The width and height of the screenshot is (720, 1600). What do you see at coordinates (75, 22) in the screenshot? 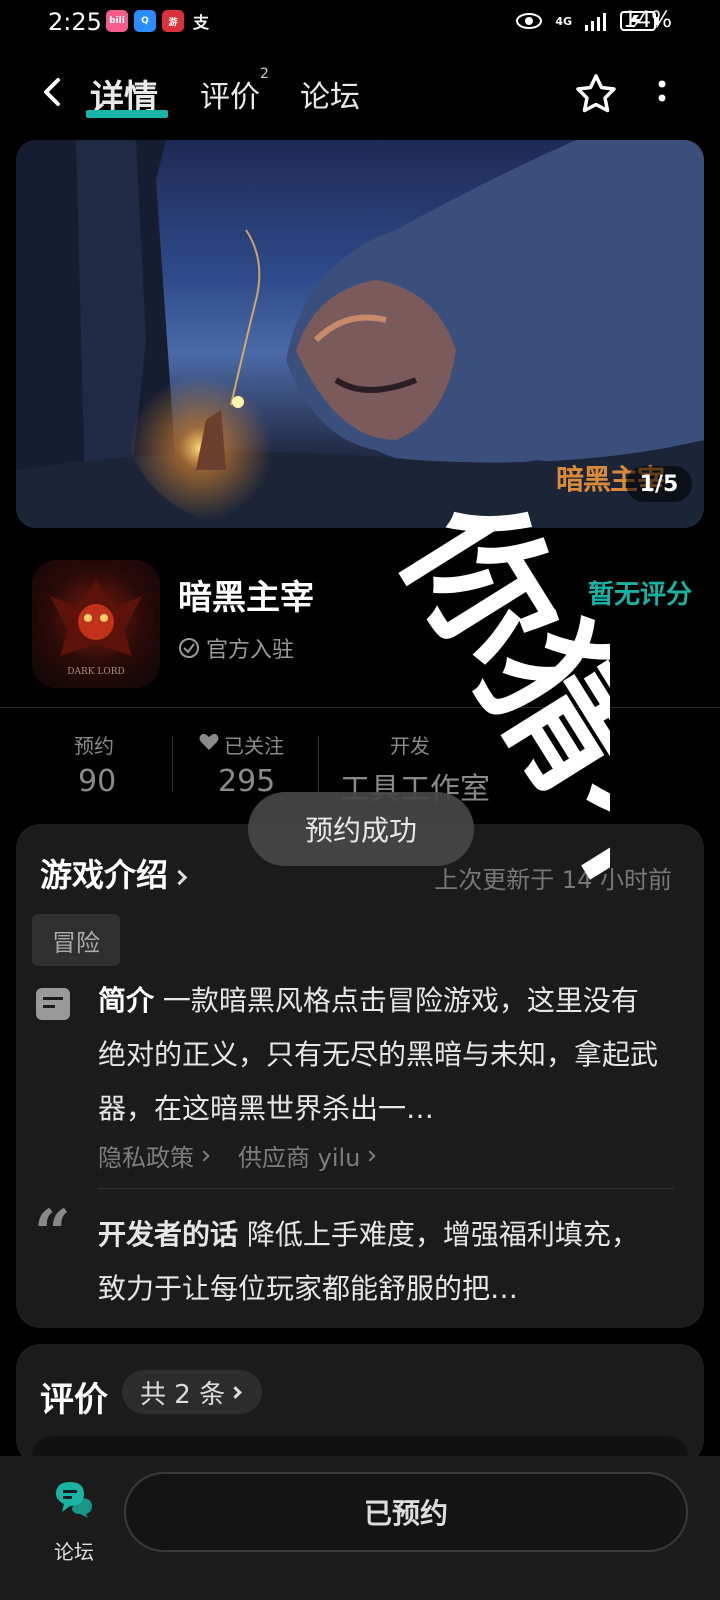
I see `status-time: 2:25` at bounding box center [75, 22].